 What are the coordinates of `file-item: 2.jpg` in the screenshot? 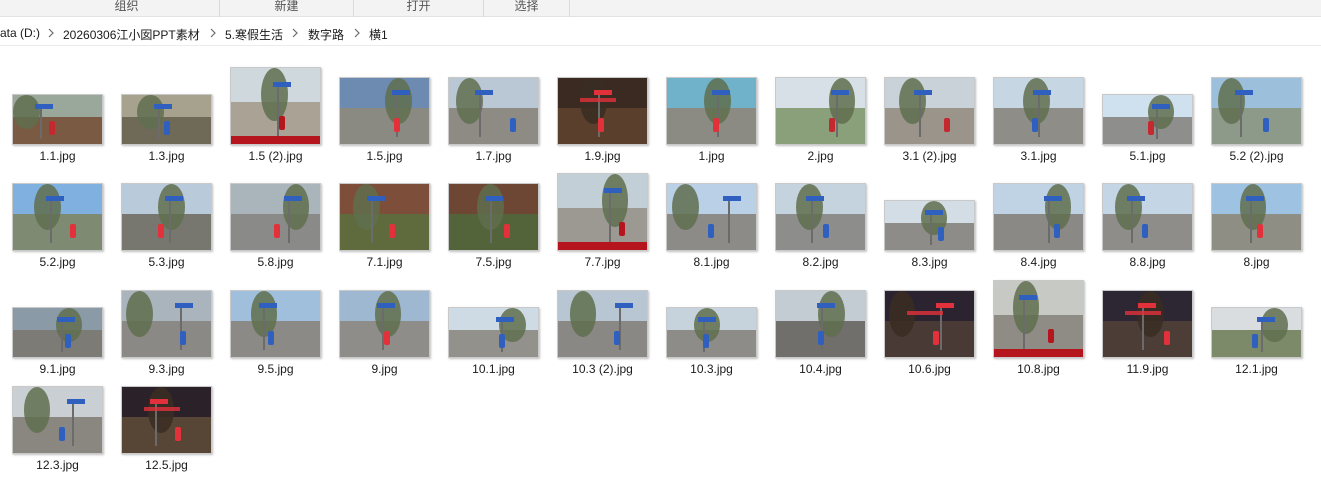 It's located at (820, 121).